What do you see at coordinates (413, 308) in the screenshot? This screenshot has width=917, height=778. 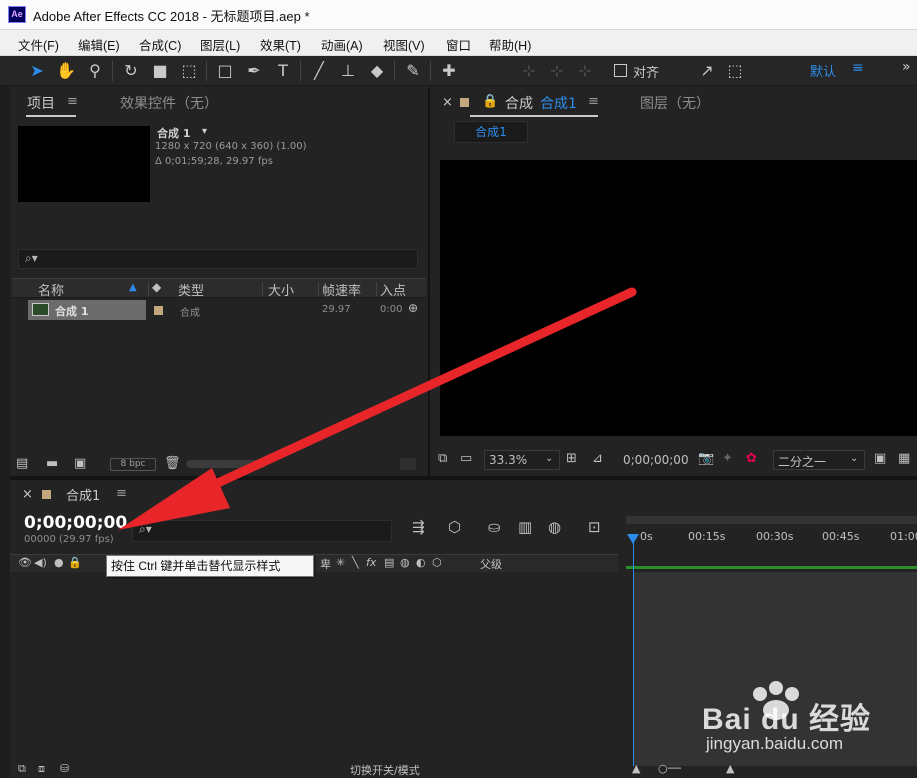 I see `flowchart-icon: ⊕` at bounding box center [413, 308].